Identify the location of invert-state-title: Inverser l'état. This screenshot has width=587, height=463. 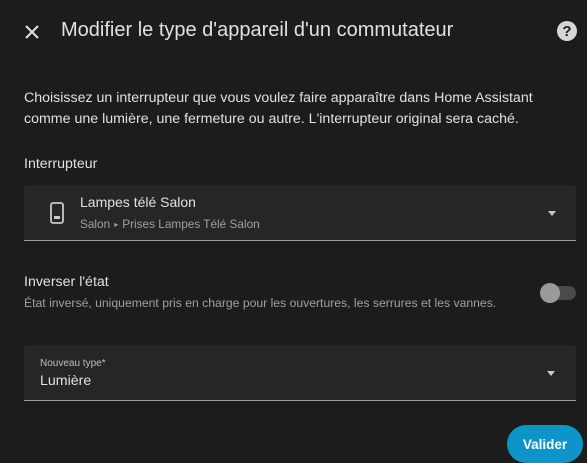
(66, 282).